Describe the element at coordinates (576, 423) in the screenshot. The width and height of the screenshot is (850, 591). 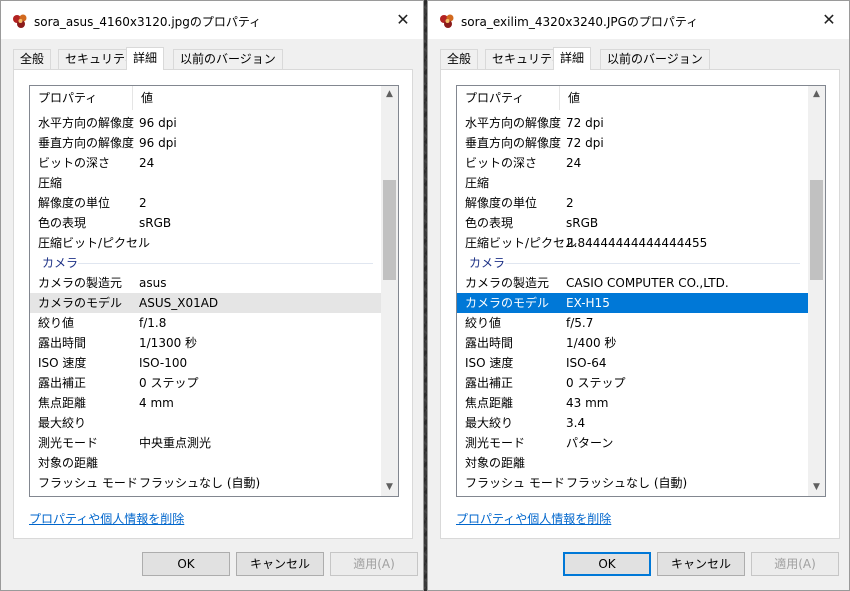
I see `property-value: 3.4` at that location.